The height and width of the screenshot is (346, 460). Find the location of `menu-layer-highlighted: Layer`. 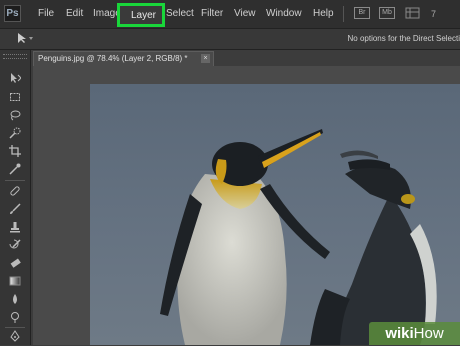

menu-layer-highlighted: Layer is located at coordinates (141, 15).